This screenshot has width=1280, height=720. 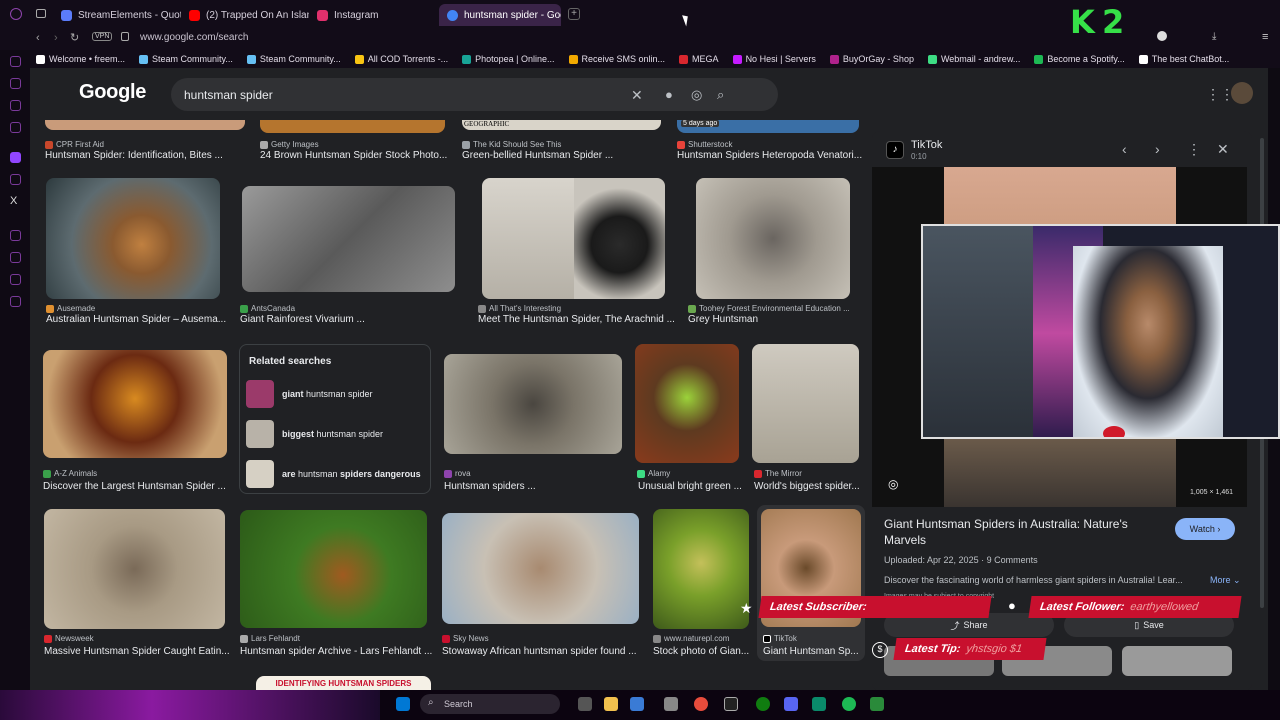 What do you see at coordinates (701, 704) in the screenshot?
I see `opera-gx-icon` at bounding box center [701, 704].